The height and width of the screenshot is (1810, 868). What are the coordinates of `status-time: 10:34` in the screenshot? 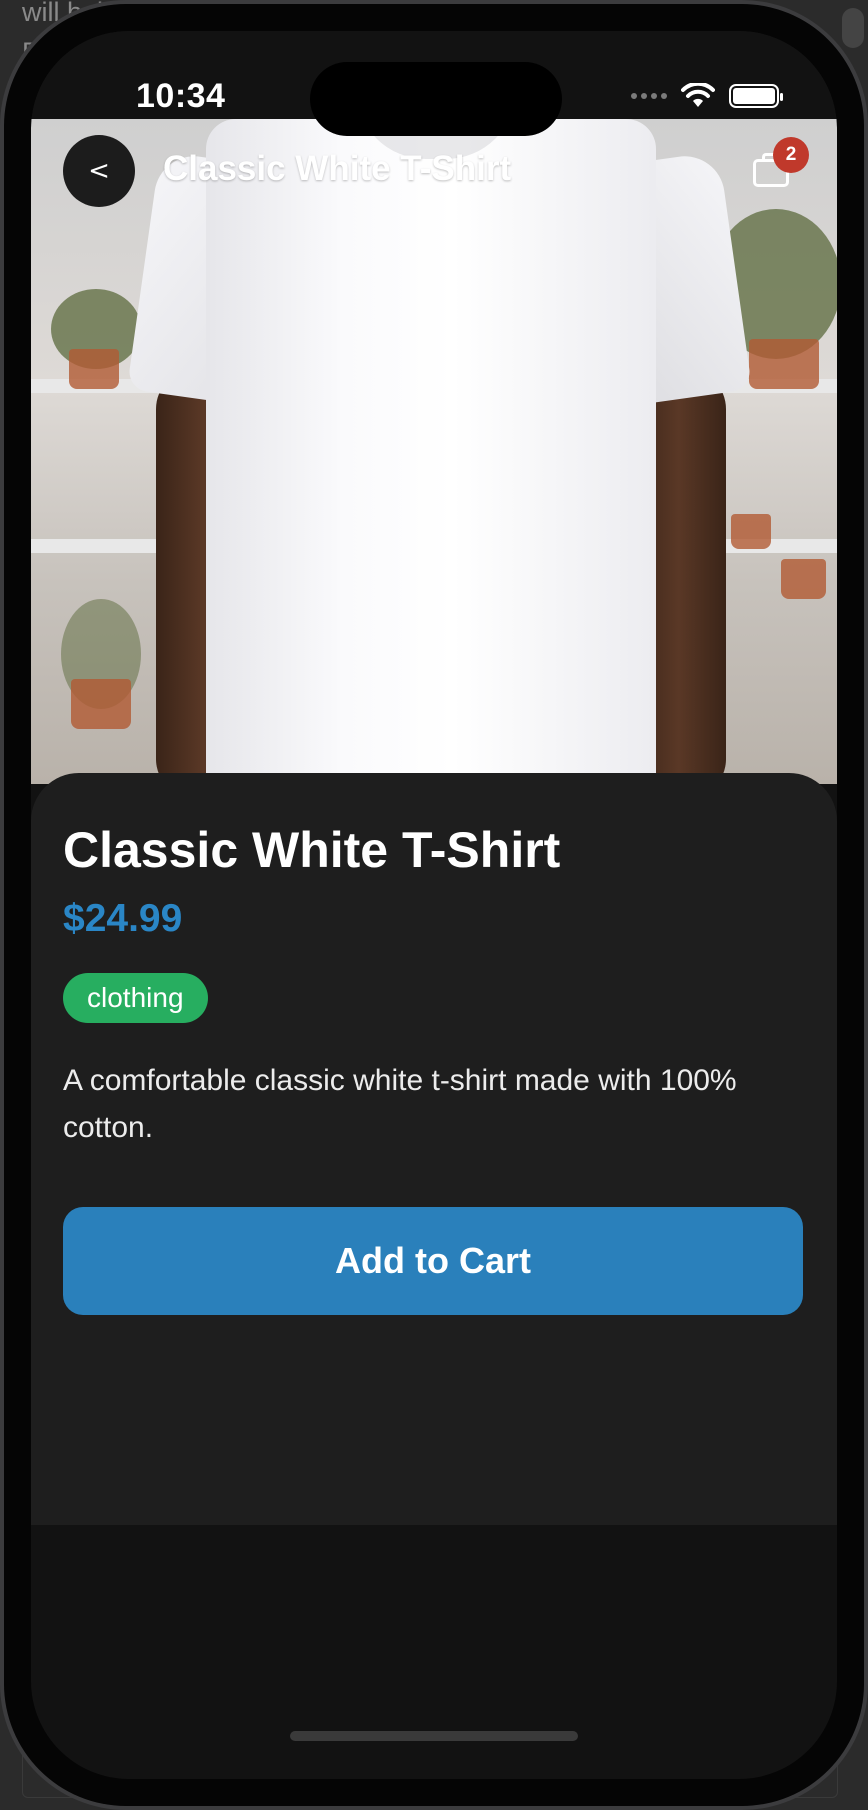 It's located at (181, 96).